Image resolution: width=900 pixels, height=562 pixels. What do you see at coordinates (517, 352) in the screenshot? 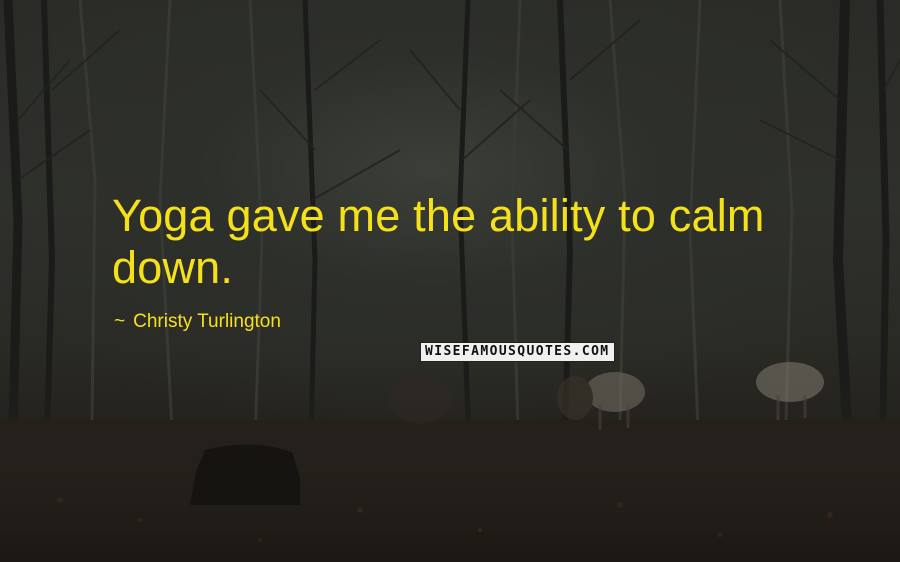
I see `site-watermark: WISEFAMOUSQUOTES.COM` at bounding box center [517, 352].